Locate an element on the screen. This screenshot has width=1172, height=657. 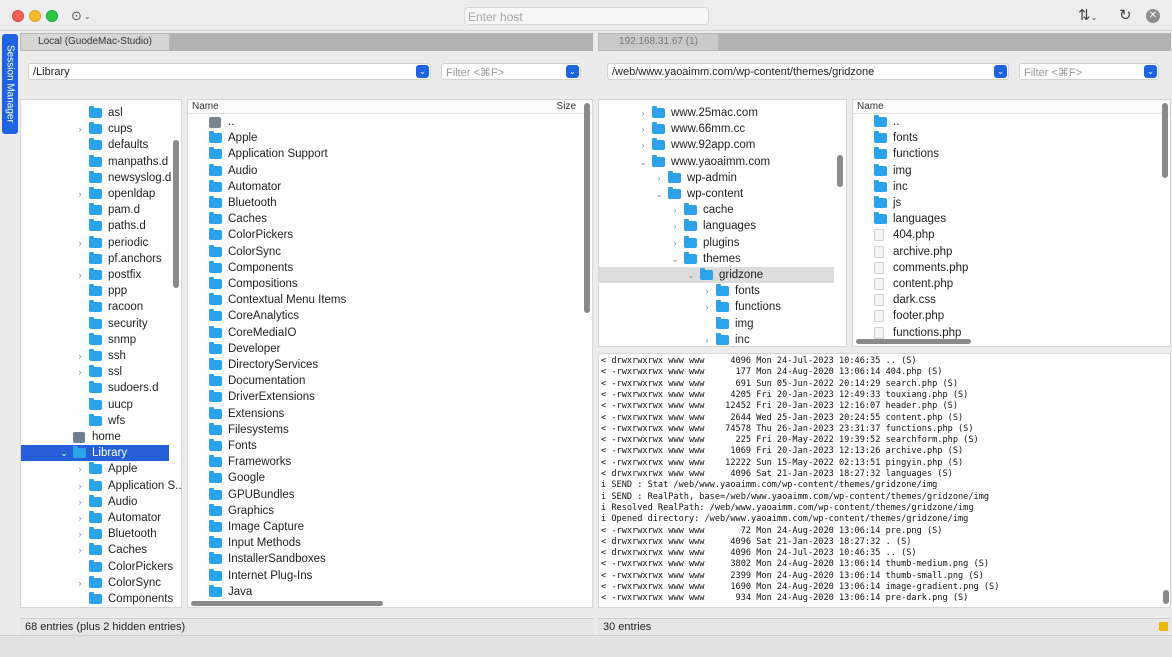
file-row: 404.php is located at coordinates (1005, 235).